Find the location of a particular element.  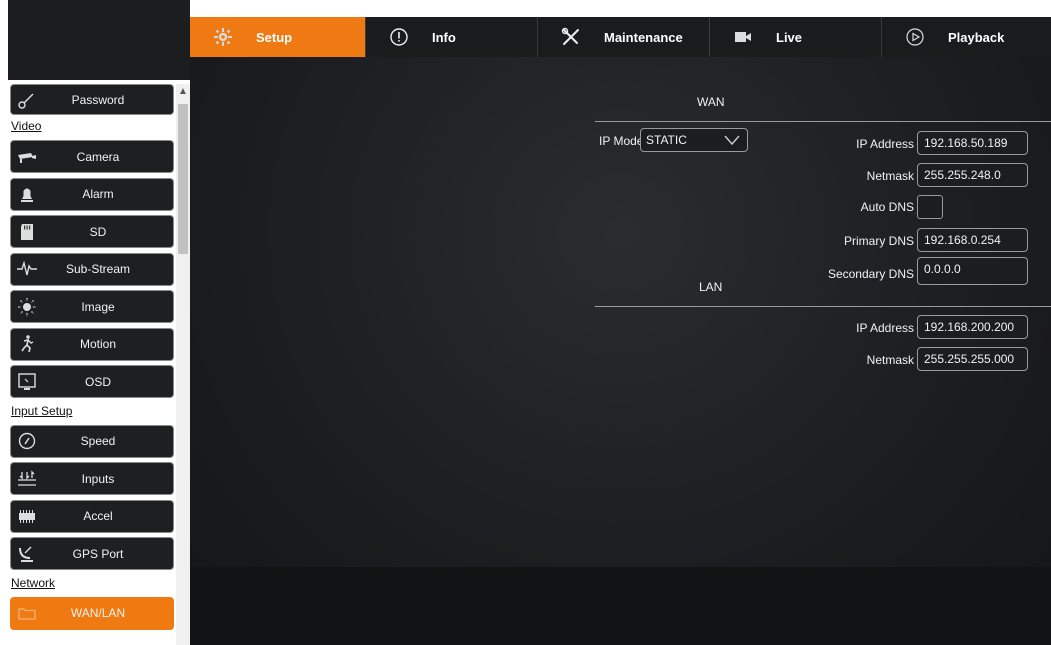

tab-live: Live is located at coordinates (796, 37).